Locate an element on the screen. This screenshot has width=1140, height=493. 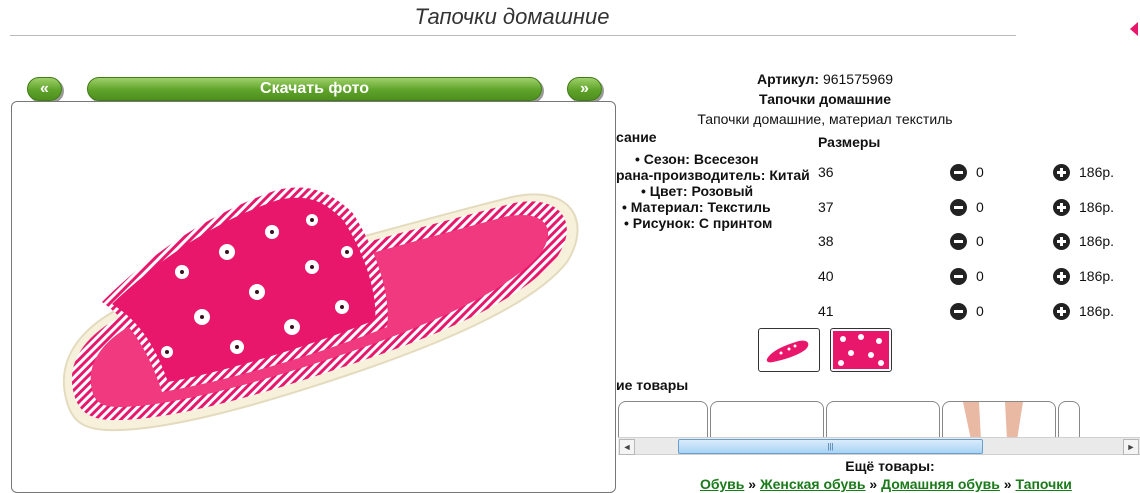
download-photo-button: Скачать фото is located at coordinates (314, 89).